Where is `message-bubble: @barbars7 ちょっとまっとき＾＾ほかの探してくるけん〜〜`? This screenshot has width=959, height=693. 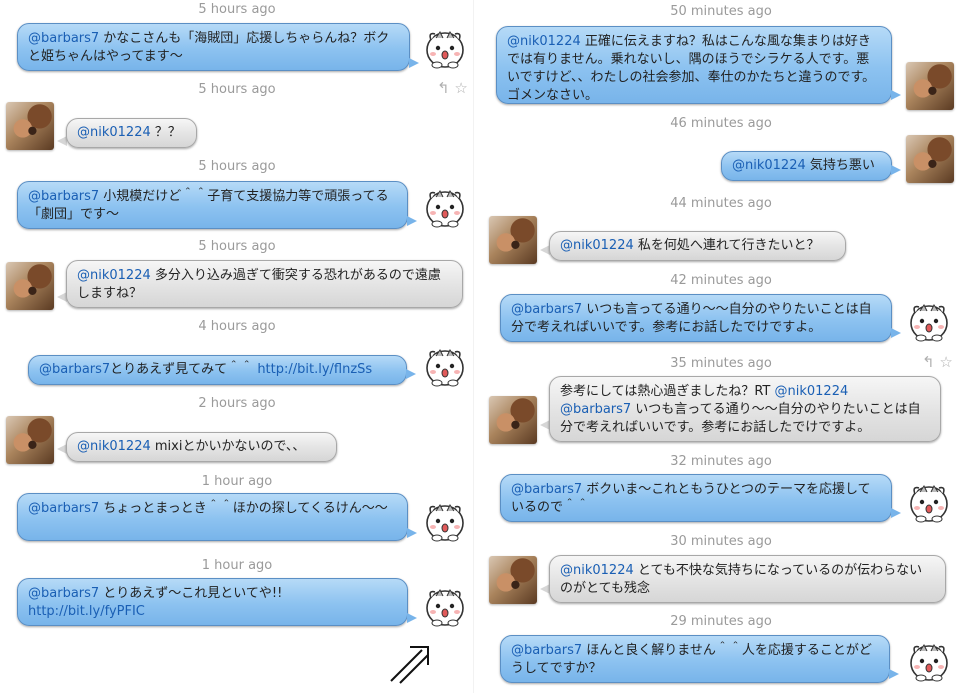 message-bubble: @barbars7 ちょっとまっとき＾＾ほかの探してくるけん〜〜 is located at coordinates (212, 517).